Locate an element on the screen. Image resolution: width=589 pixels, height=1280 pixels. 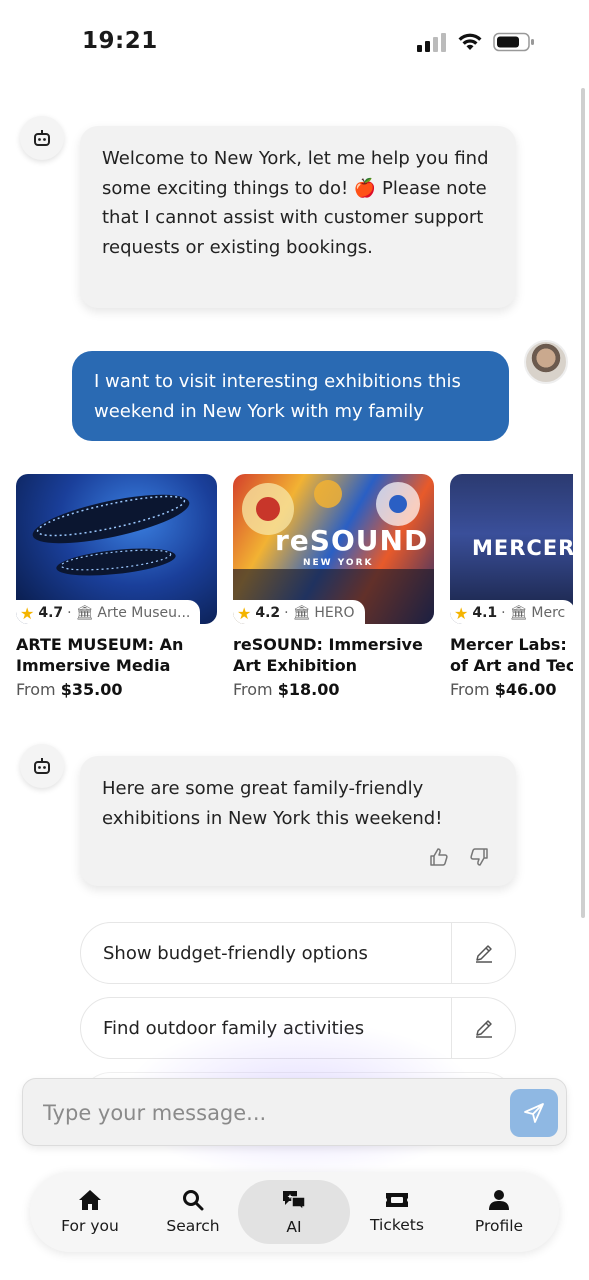
nav-label: Profile is located at coordinates (499, 1226).